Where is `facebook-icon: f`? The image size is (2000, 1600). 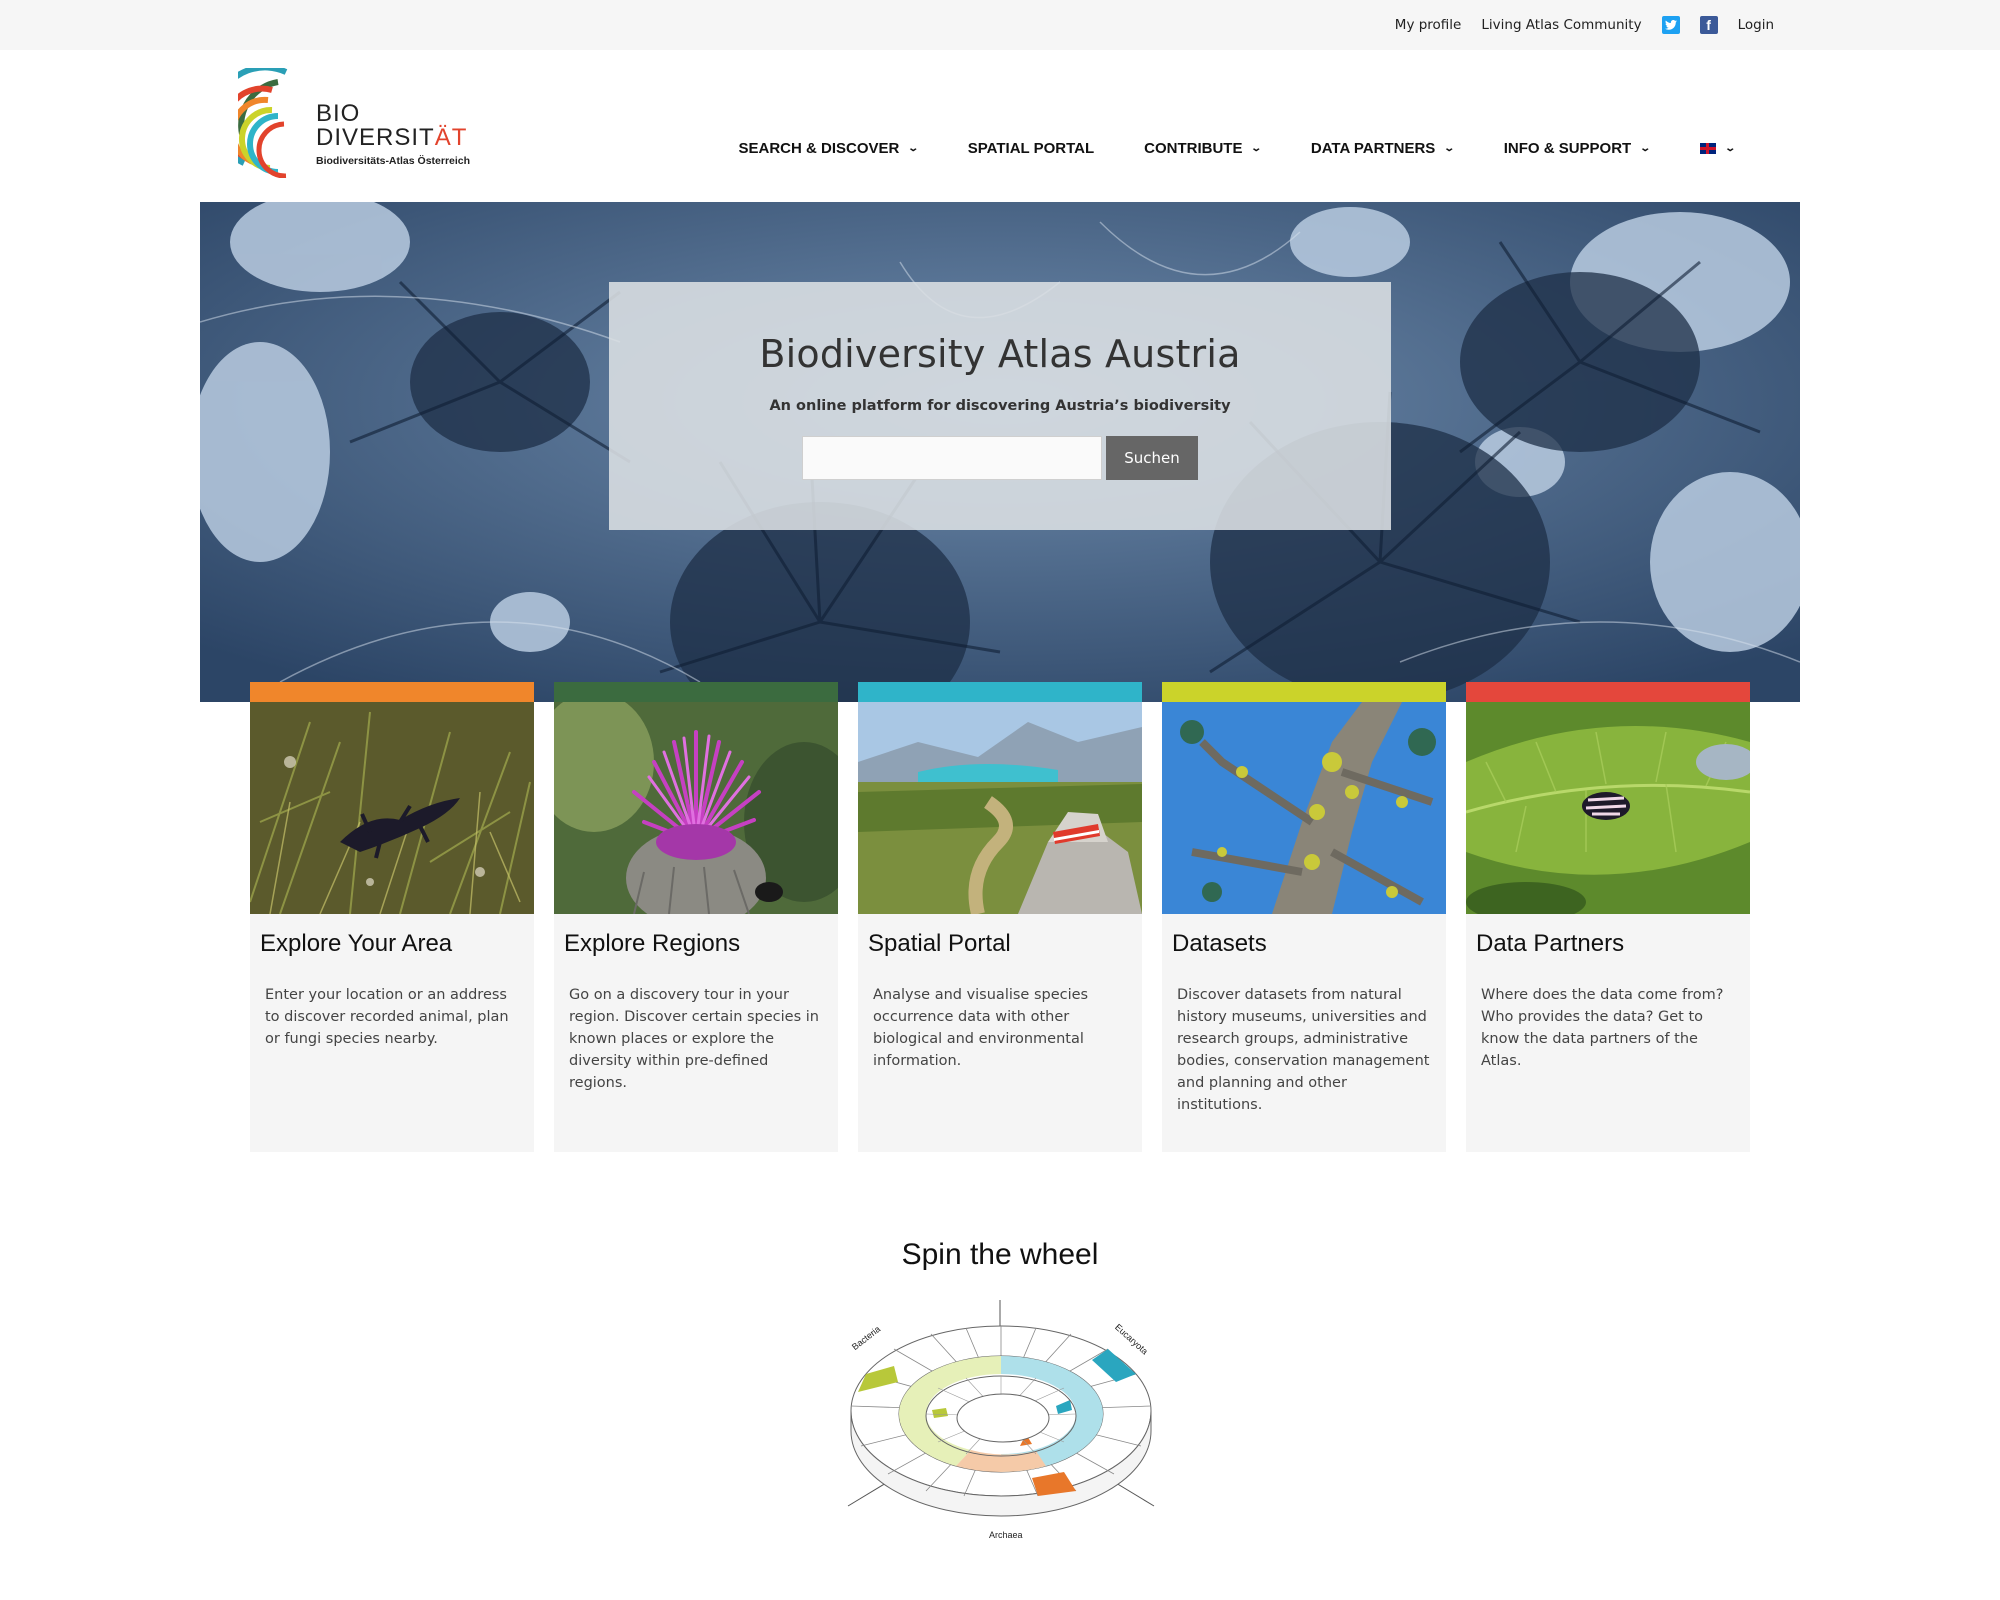 facebook-icon: f is located at coordinates (1708, 25).